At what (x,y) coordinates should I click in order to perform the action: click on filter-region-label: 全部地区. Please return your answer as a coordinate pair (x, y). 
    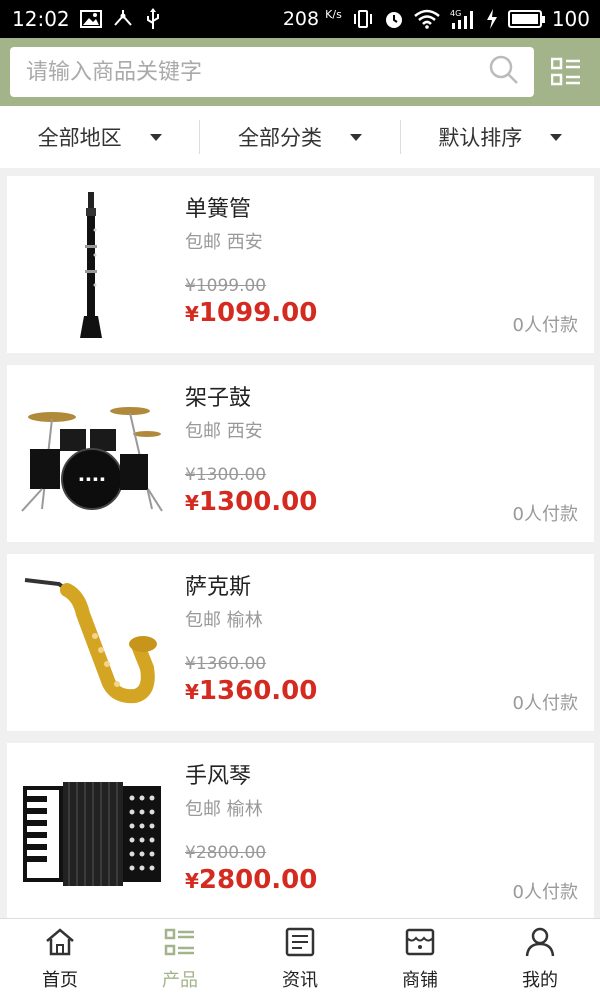
    Looking at the image, I should click on (79, 138).